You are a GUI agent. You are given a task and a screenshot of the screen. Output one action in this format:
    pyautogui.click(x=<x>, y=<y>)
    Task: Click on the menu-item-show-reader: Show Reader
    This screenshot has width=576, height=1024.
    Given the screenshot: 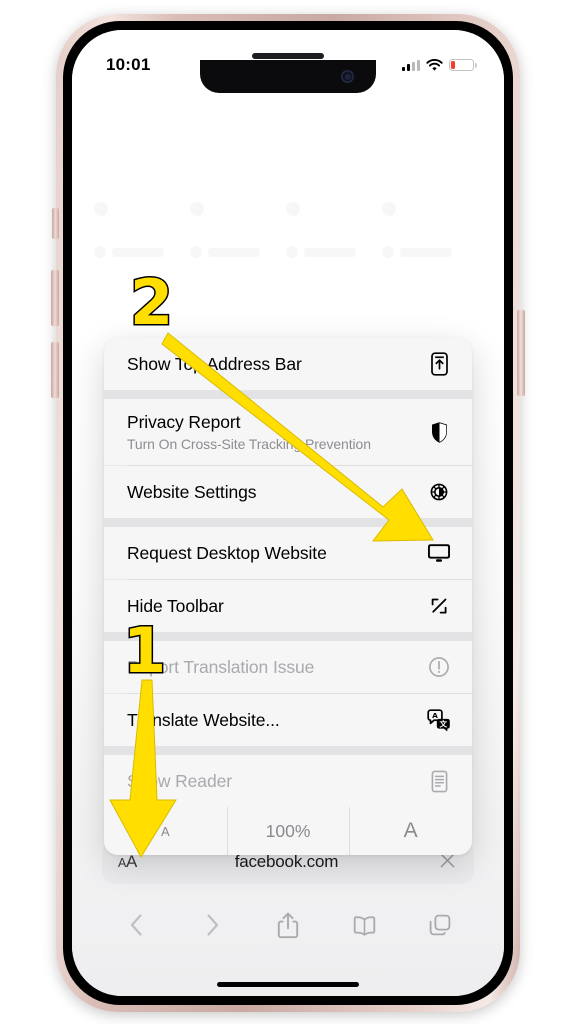 What is the action you would take?
    pyautogui.click(x=288, y=781)
    